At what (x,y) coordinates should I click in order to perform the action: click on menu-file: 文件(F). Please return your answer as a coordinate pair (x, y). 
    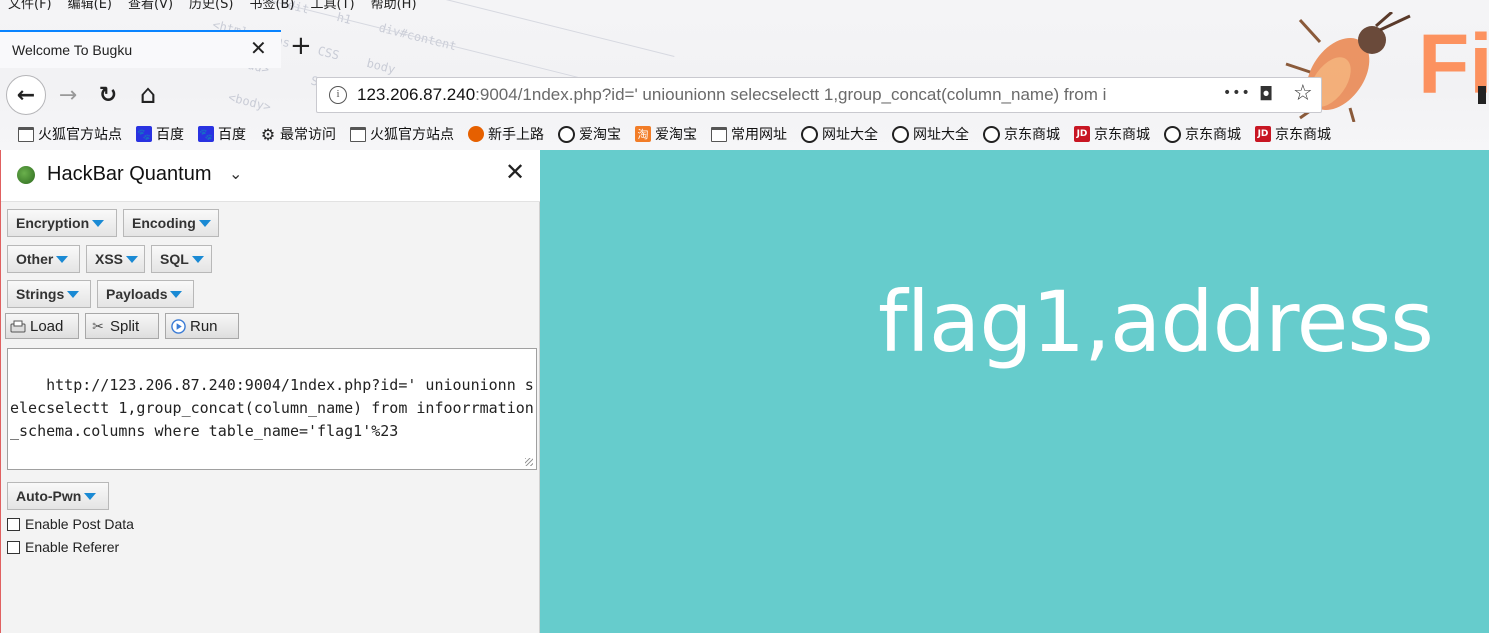
    Looking at the image, I should click on (30, 8).